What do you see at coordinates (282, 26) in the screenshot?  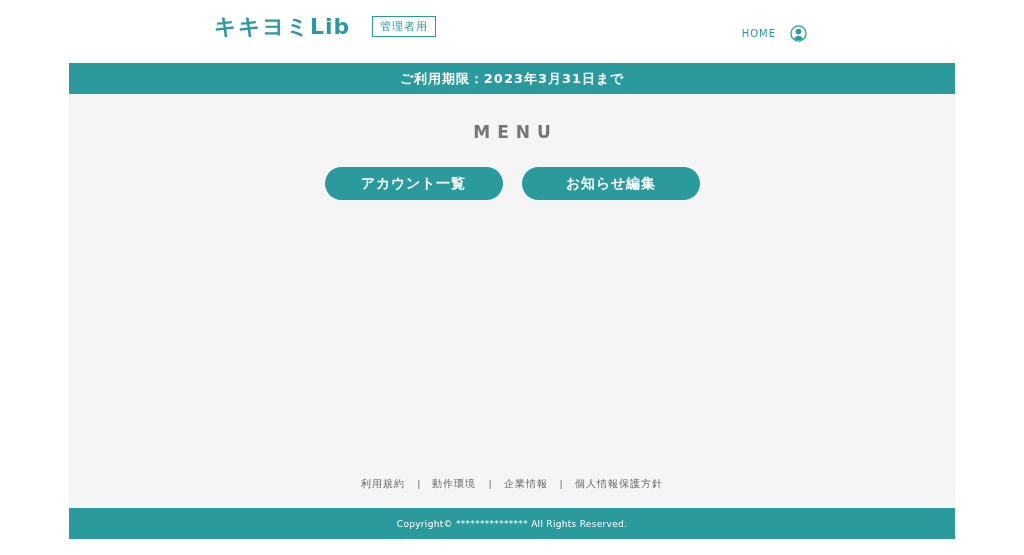 I see `logo: キキヨミLib` at bounding box center [282, 26].